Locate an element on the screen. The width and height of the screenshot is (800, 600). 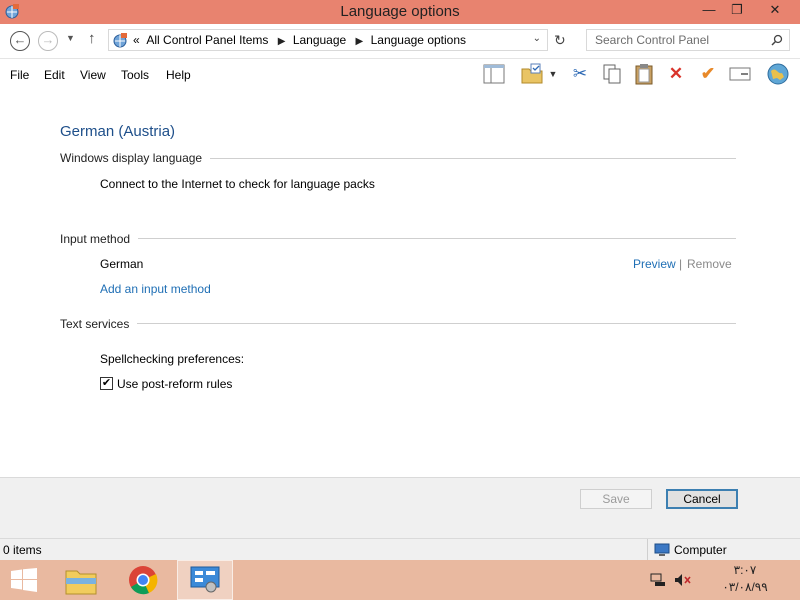
start-button is located at coordinates (24, 580).